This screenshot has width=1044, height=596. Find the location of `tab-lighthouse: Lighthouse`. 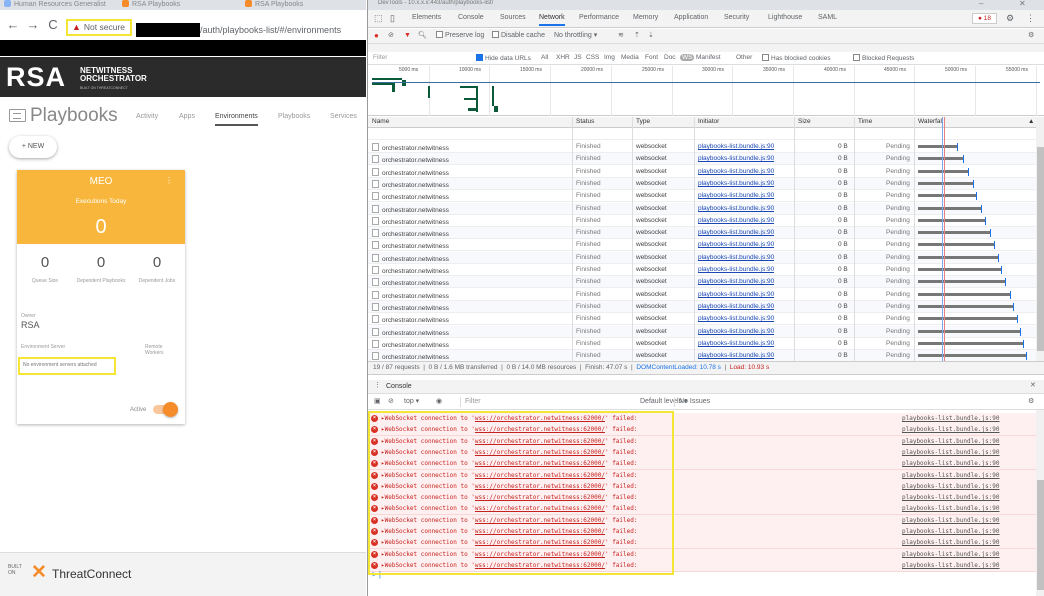

tab-lighthouse: Lighthouse is located at coordinates (785, 17).